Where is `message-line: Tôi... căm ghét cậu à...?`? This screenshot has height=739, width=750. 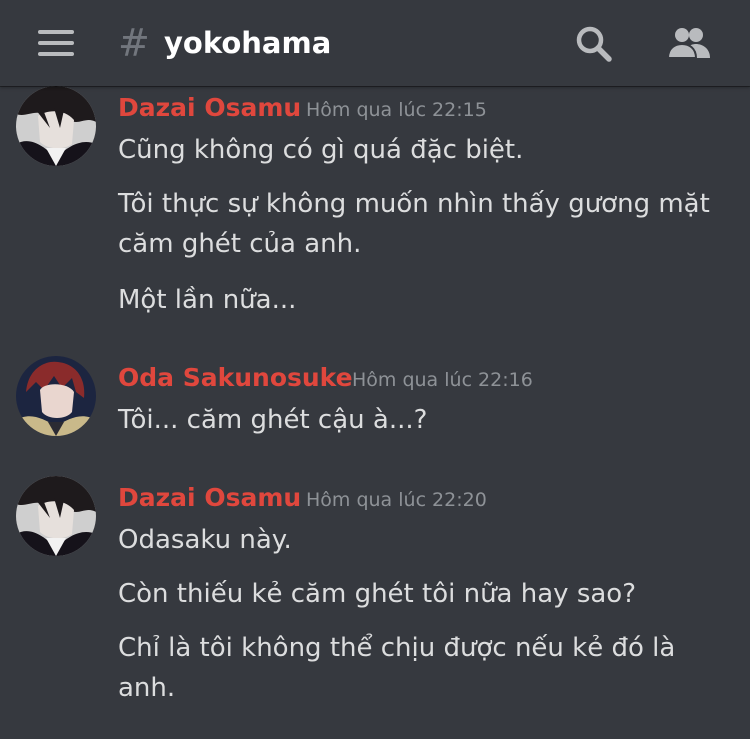
message-line: Tôi... căm ghét cậu à...? is located at coordinates (273, 420).